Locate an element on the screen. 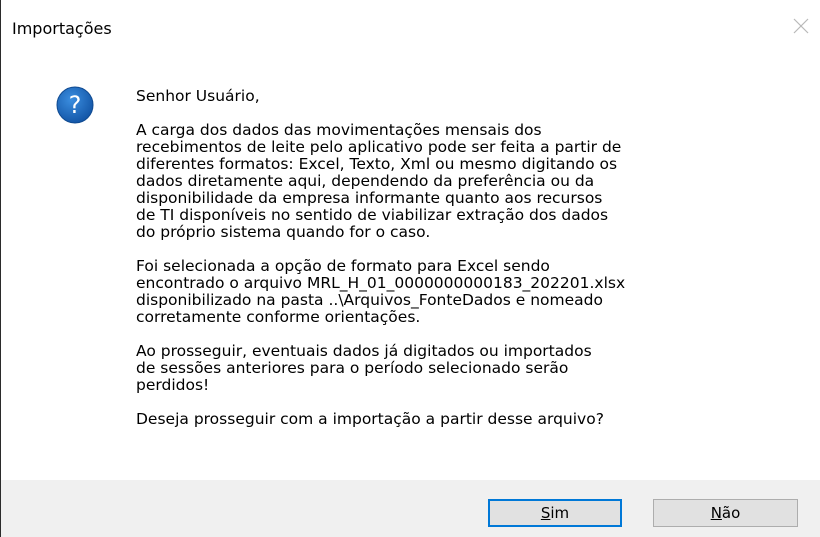 The width and height of the screenshot is (820, 537). close-icon is located at coordinates (801, 26).